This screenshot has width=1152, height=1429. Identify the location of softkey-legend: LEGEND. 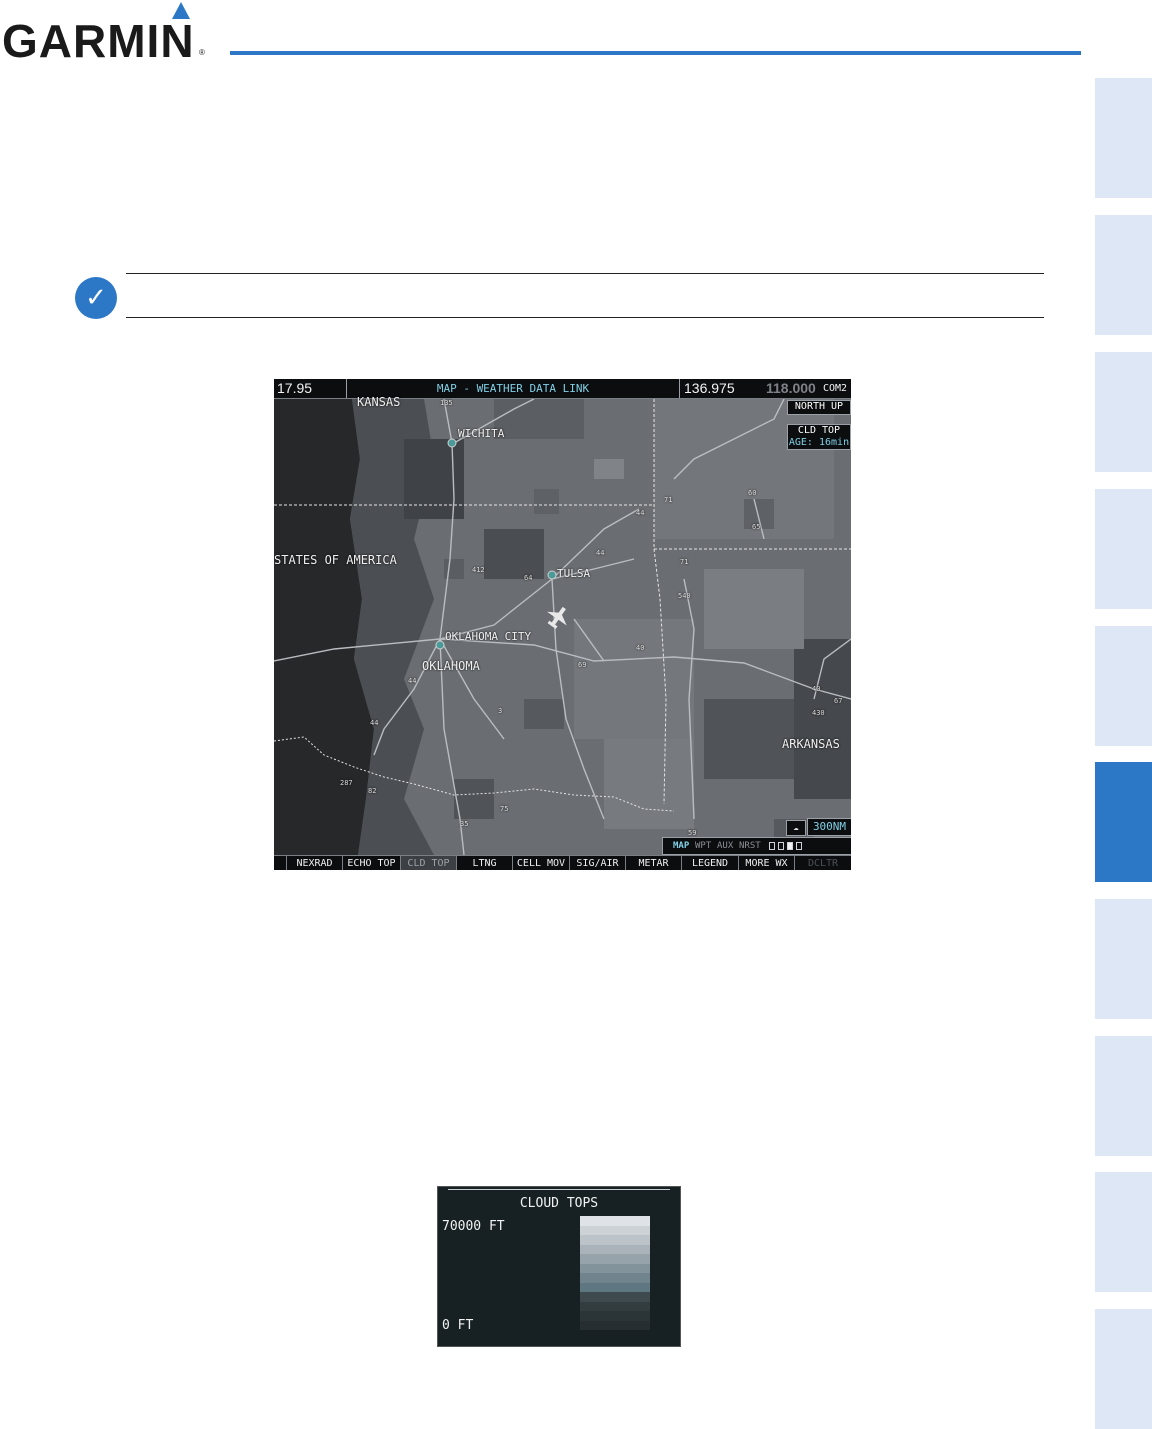
(710, 863).